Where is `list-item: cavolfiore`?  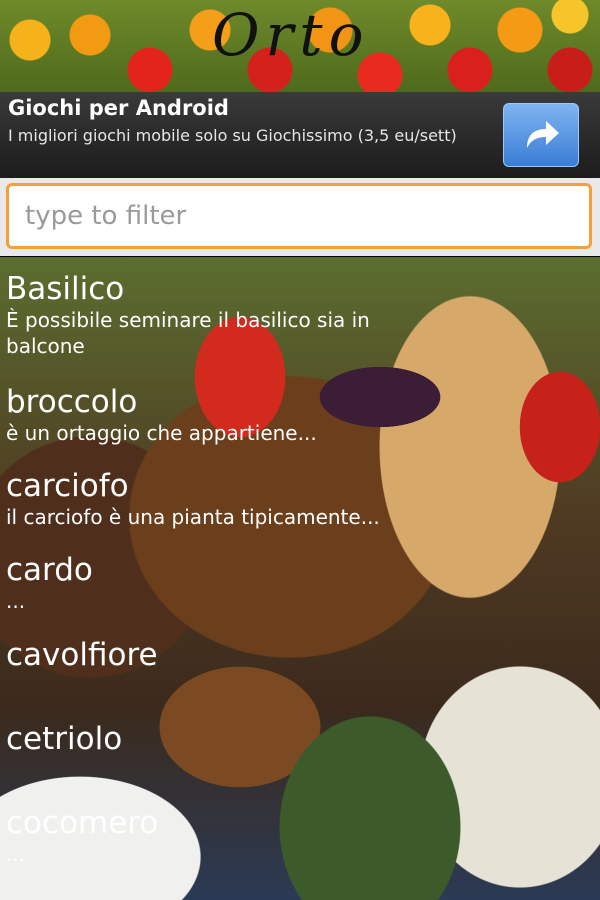
list-item: cavolfiore is located at coordinates (82, 655).